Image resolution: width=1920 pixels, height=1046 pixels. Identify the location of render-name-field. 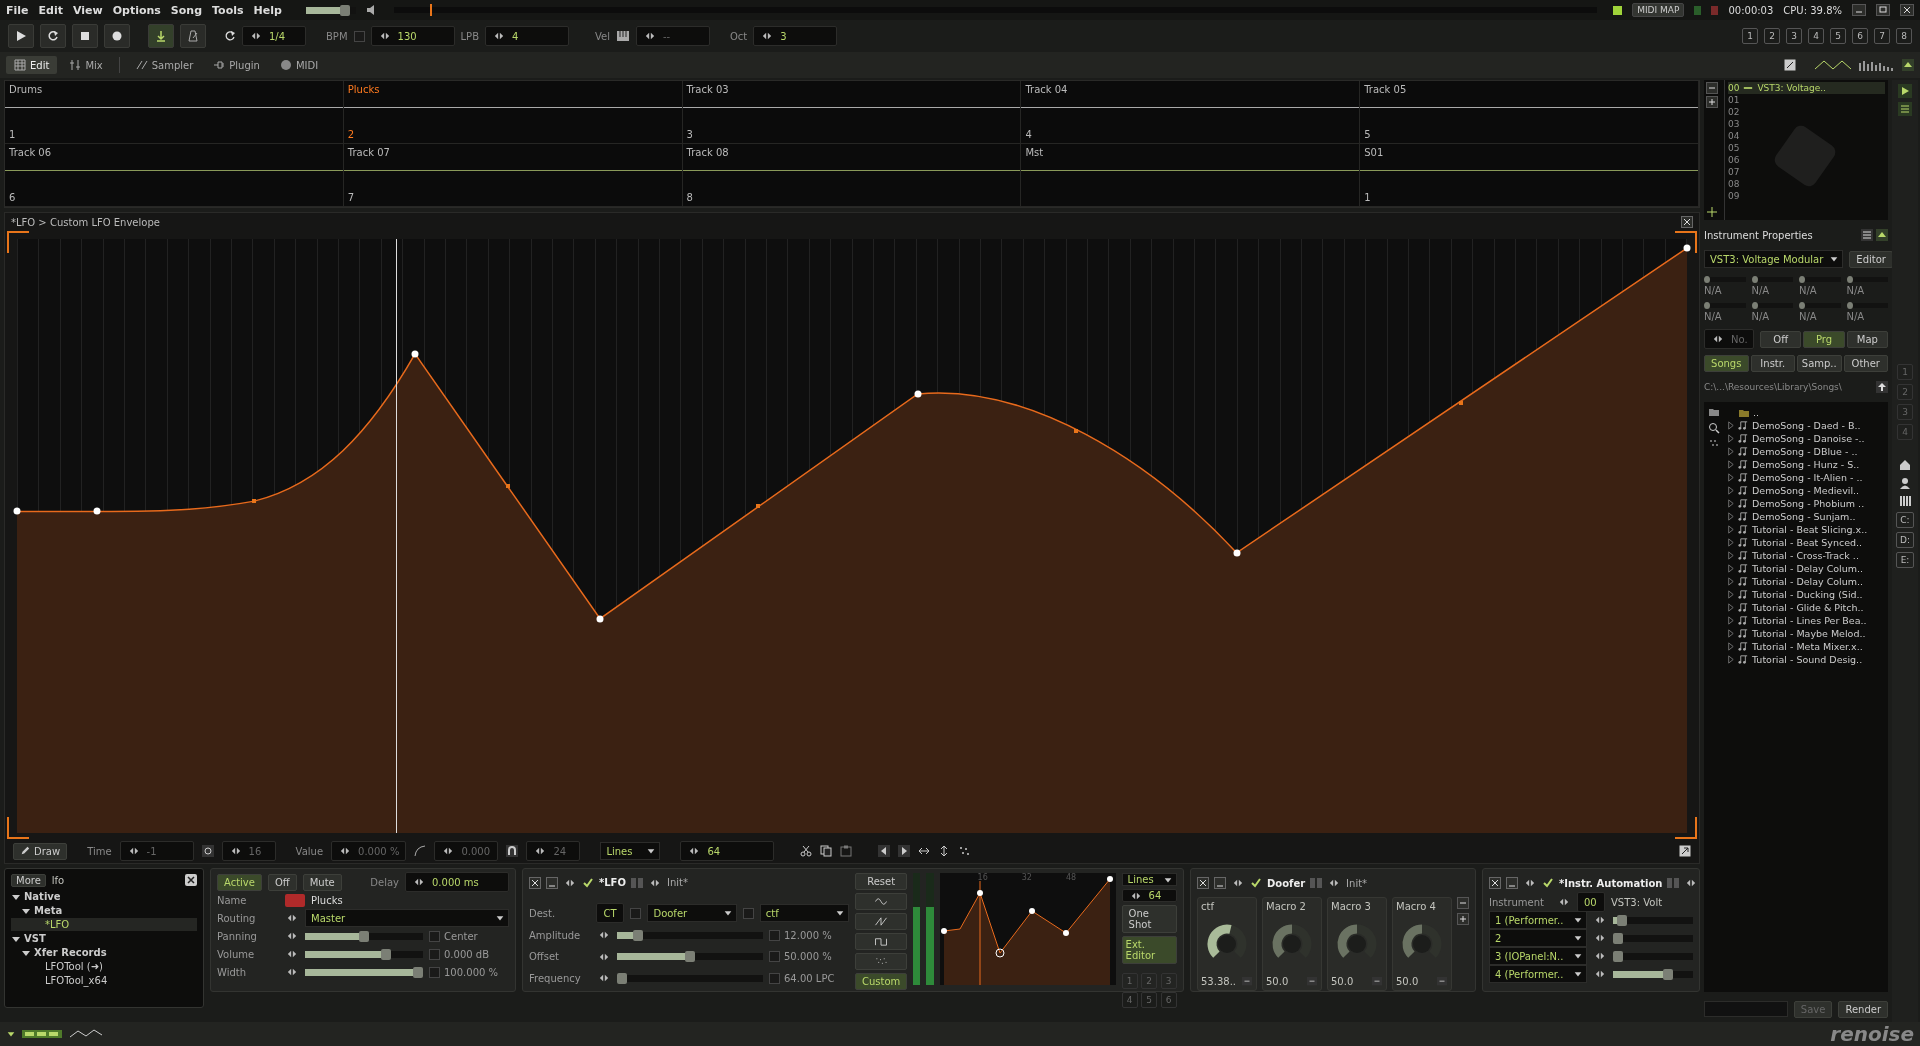
(1746, 1009).